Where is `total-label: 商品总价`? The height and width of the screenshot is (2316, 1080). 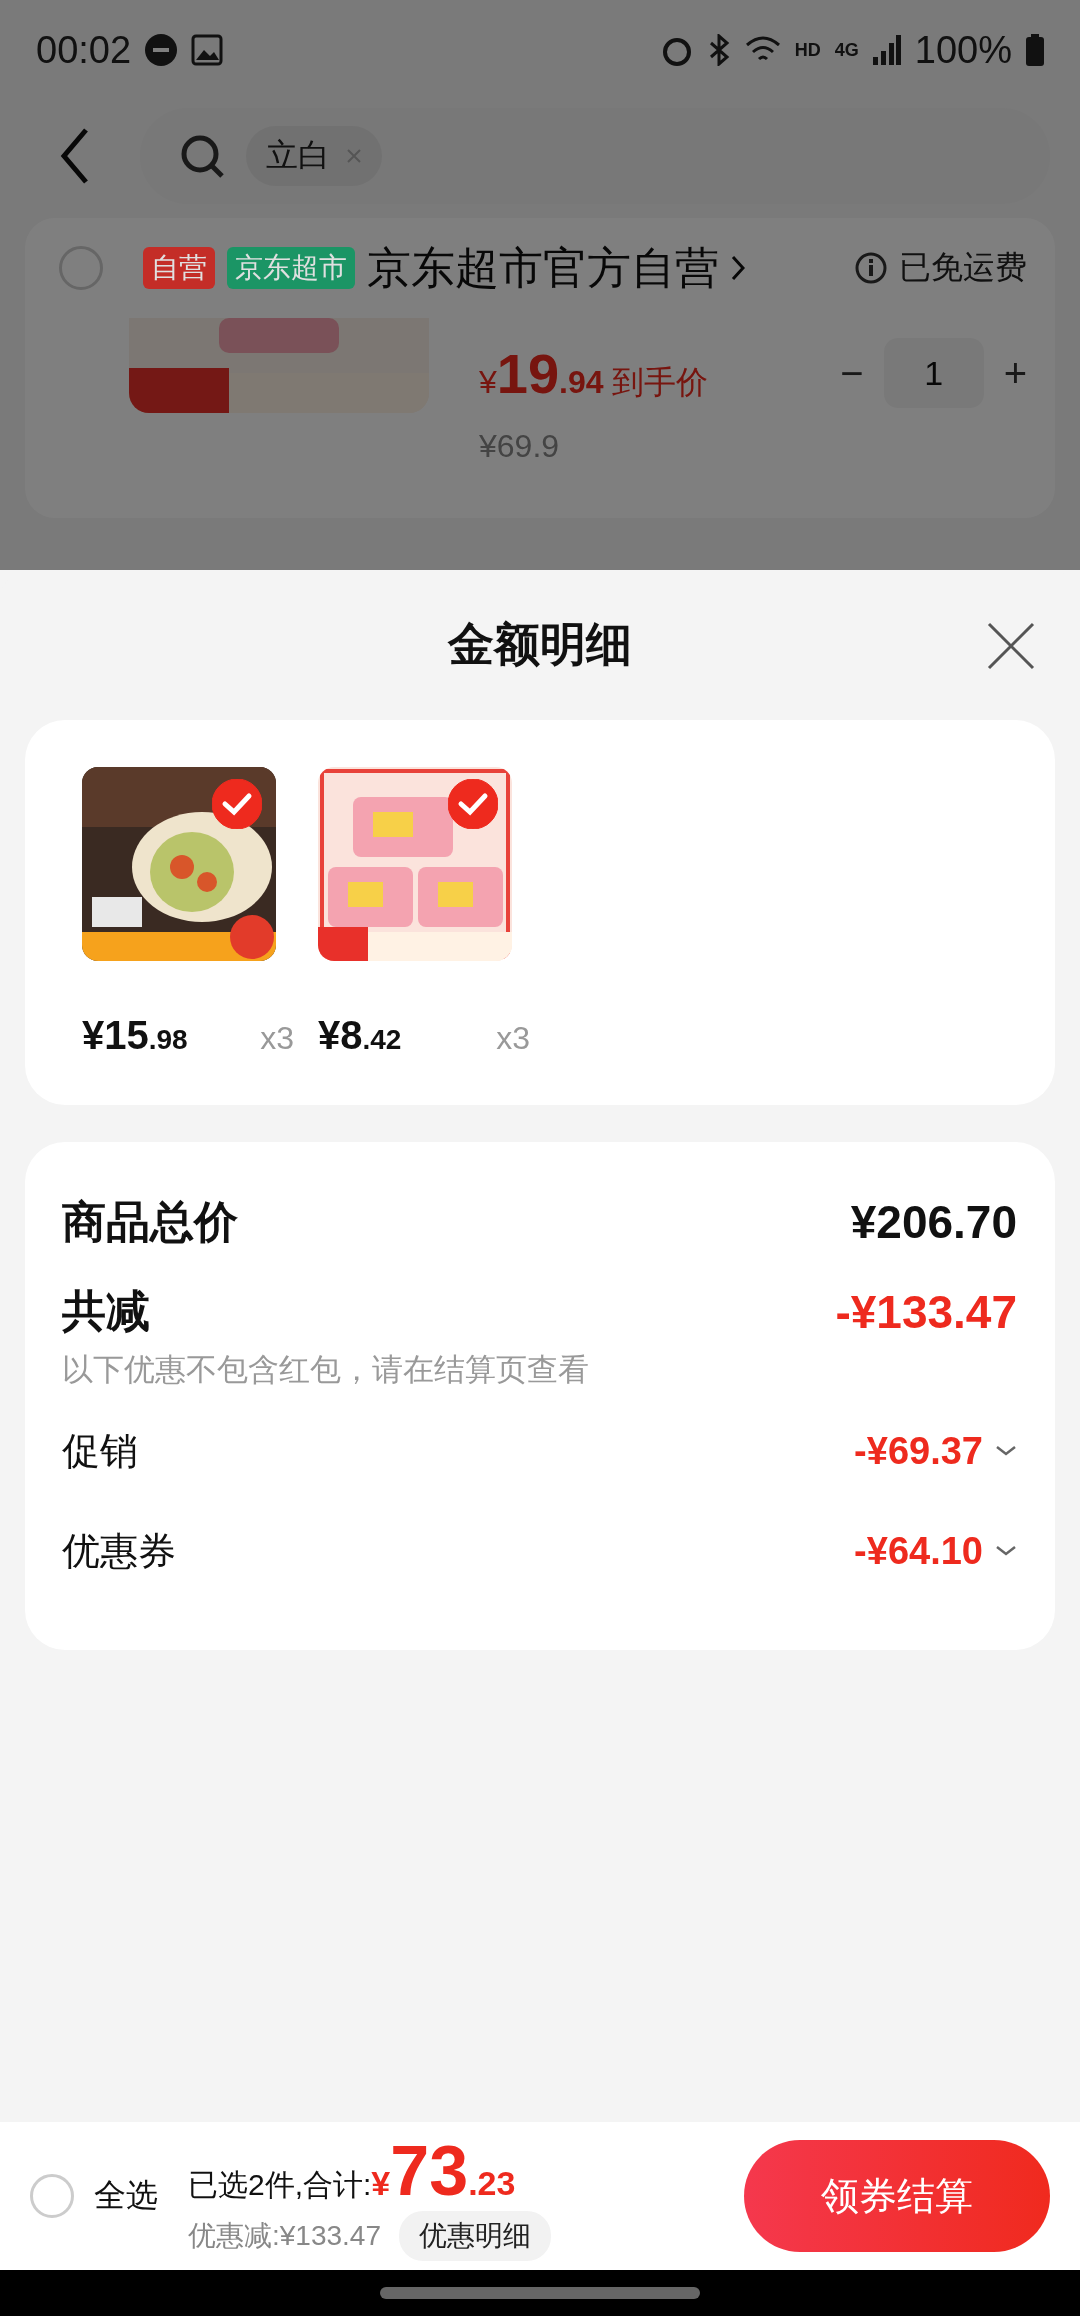
total-label: 商品总价 is located at coordinates (150, 1221).